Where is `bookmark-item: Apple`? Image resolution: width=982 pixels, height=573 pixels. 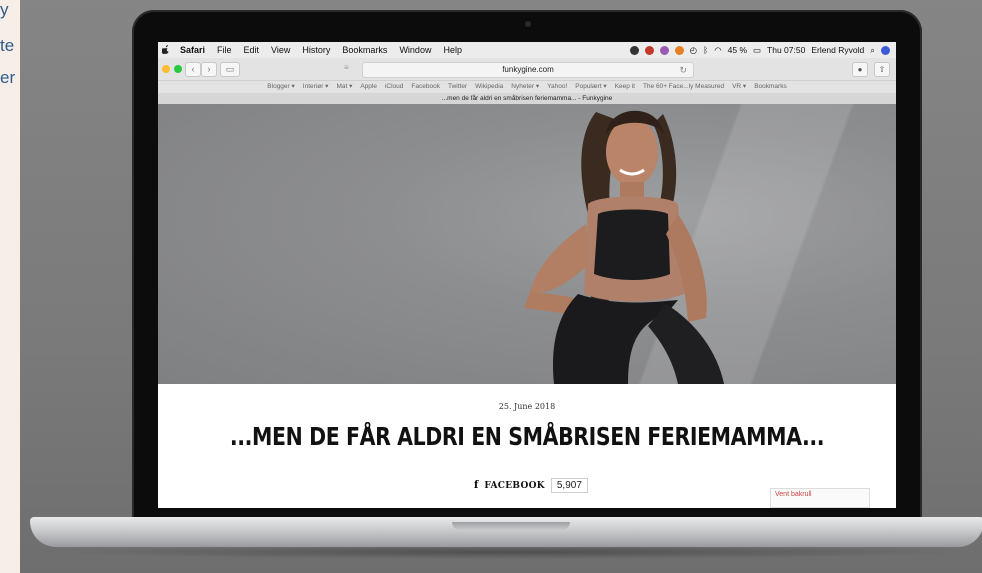
bookmark-item: Apple is located at coordinates (368, 87).